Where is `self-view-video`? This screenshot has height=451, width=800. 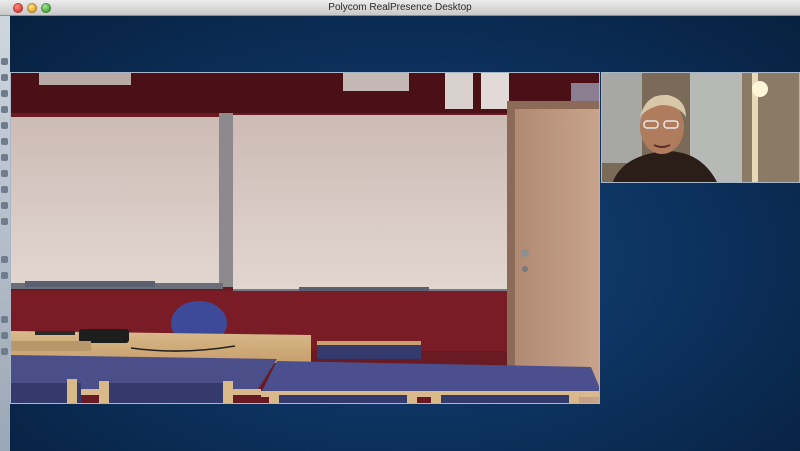 self-view-video is located at coordinates (700, 127).